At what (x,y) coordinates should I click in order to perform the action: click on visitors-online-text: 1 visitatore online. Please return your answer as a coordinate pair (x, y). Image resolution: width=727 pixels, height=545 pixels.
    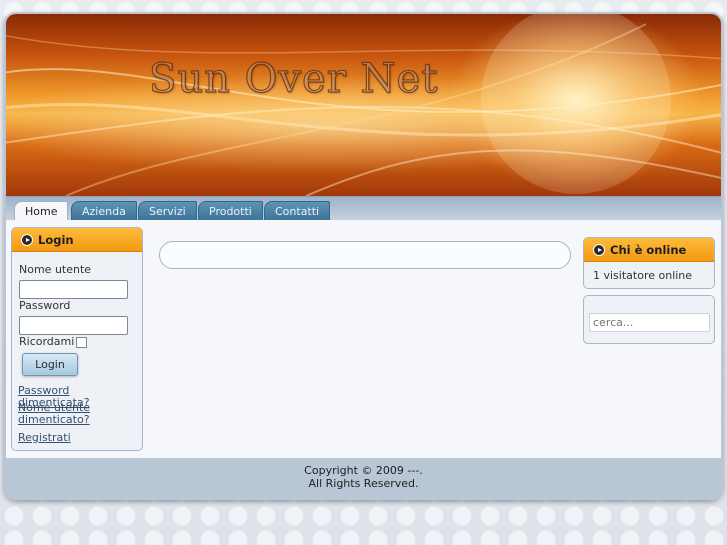
    Looking at the image, I should click on (643, 275).